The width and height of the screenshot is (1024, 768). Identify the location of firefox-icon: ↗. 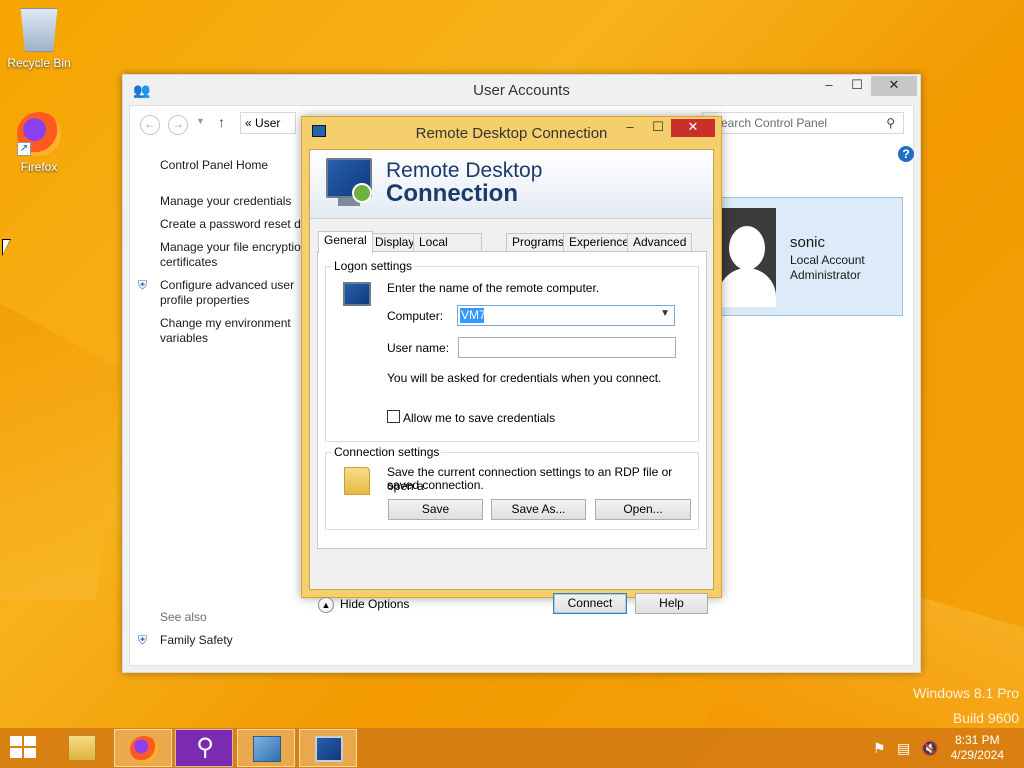
(39, 134).